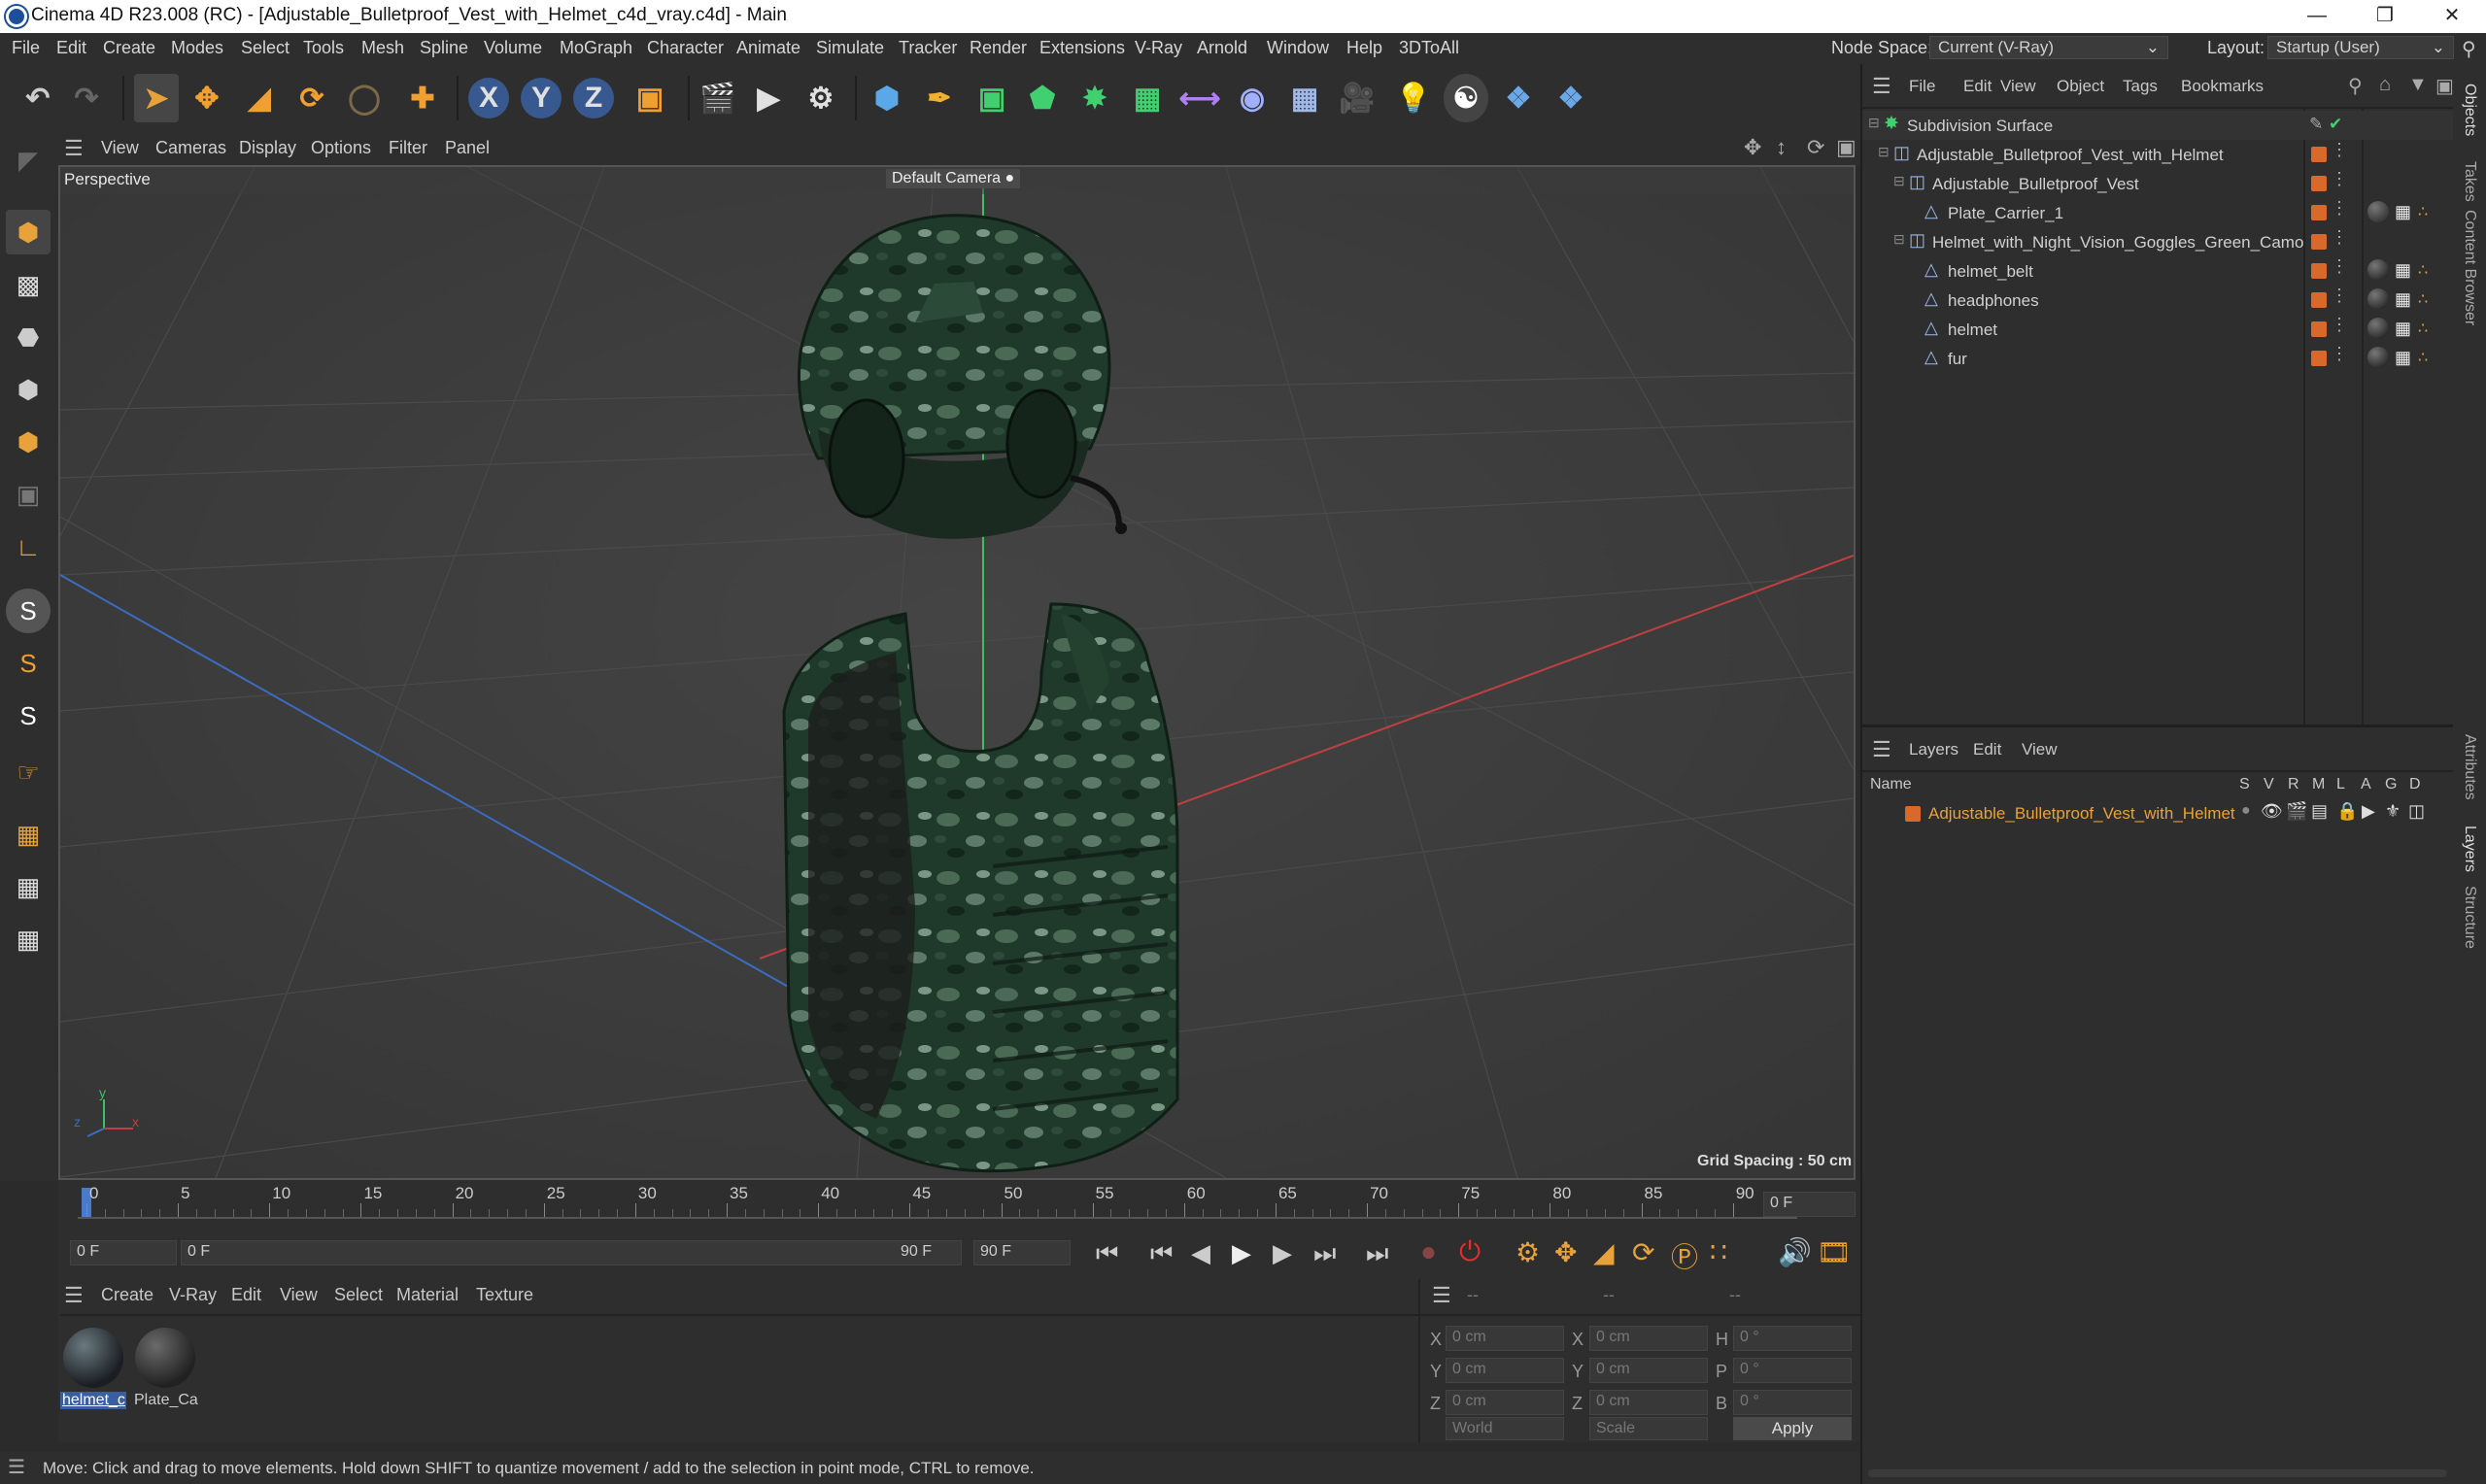  I want to click on minimize-button: —, so click(2317, 16).